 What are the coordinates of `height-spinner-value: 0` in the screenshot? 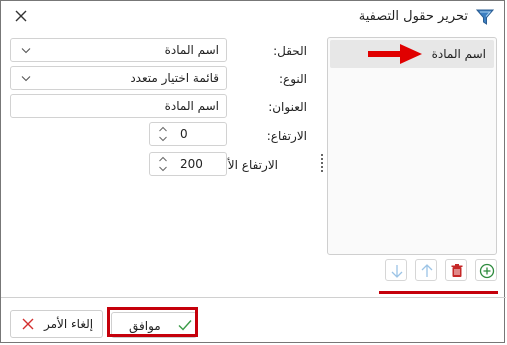 It's located at (184, 134).